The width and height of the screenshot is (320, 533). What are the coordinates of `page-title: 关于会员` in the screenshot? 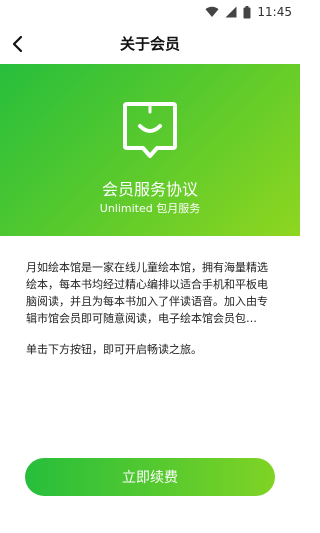 It's located at (149, 44).